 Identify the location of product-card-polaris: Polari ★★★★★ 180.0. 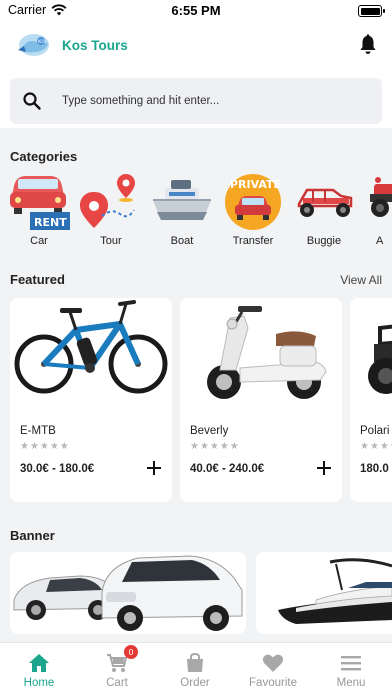
(371, 400).